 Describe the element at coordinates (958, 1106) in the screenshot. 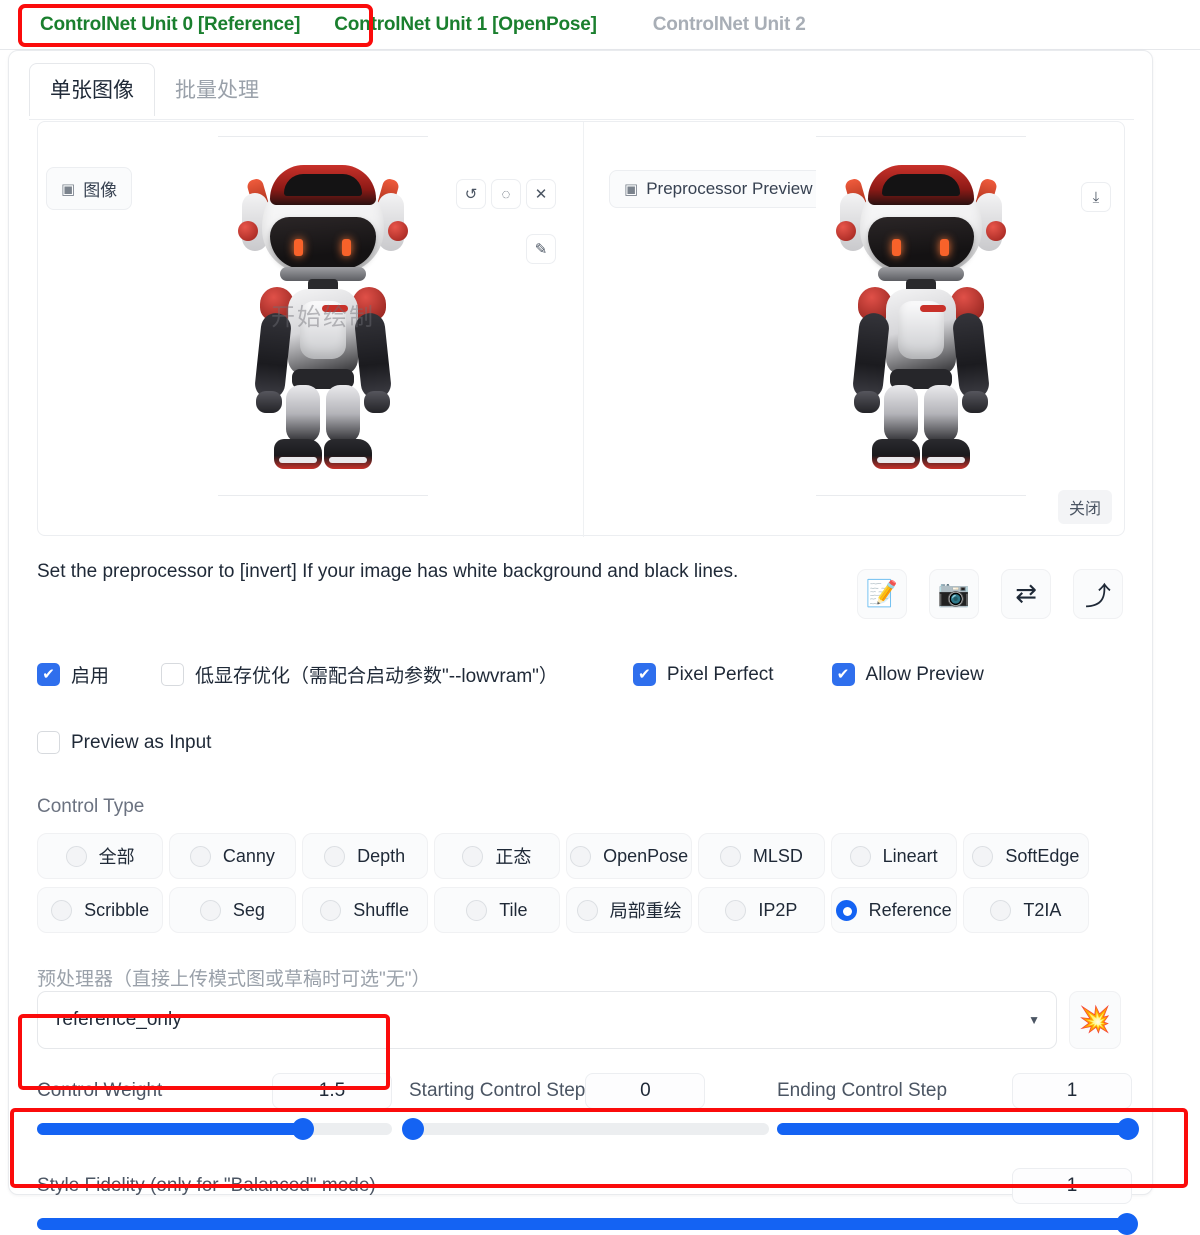

I see `ending-control-step-slider-group: Ending Control Step 1` at that location.